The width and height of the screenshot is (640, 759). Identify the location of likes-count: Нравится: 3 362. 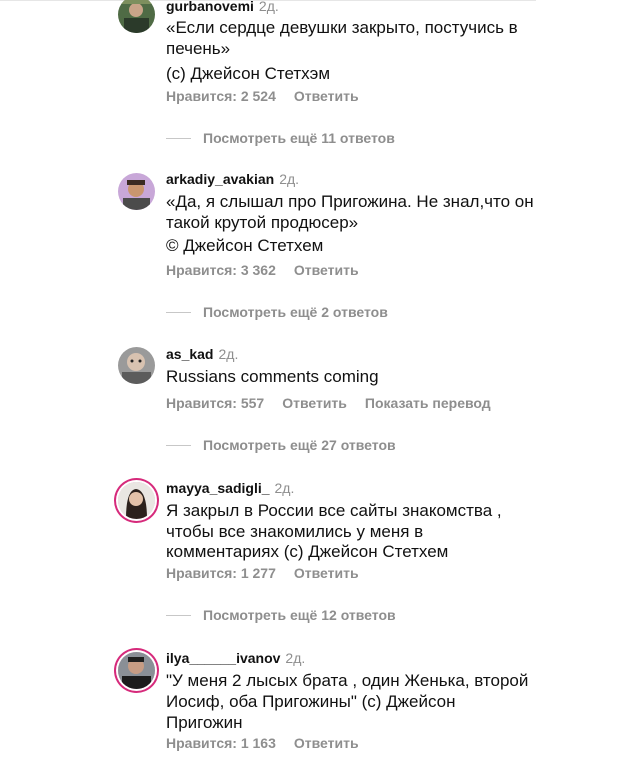
(221, 270).